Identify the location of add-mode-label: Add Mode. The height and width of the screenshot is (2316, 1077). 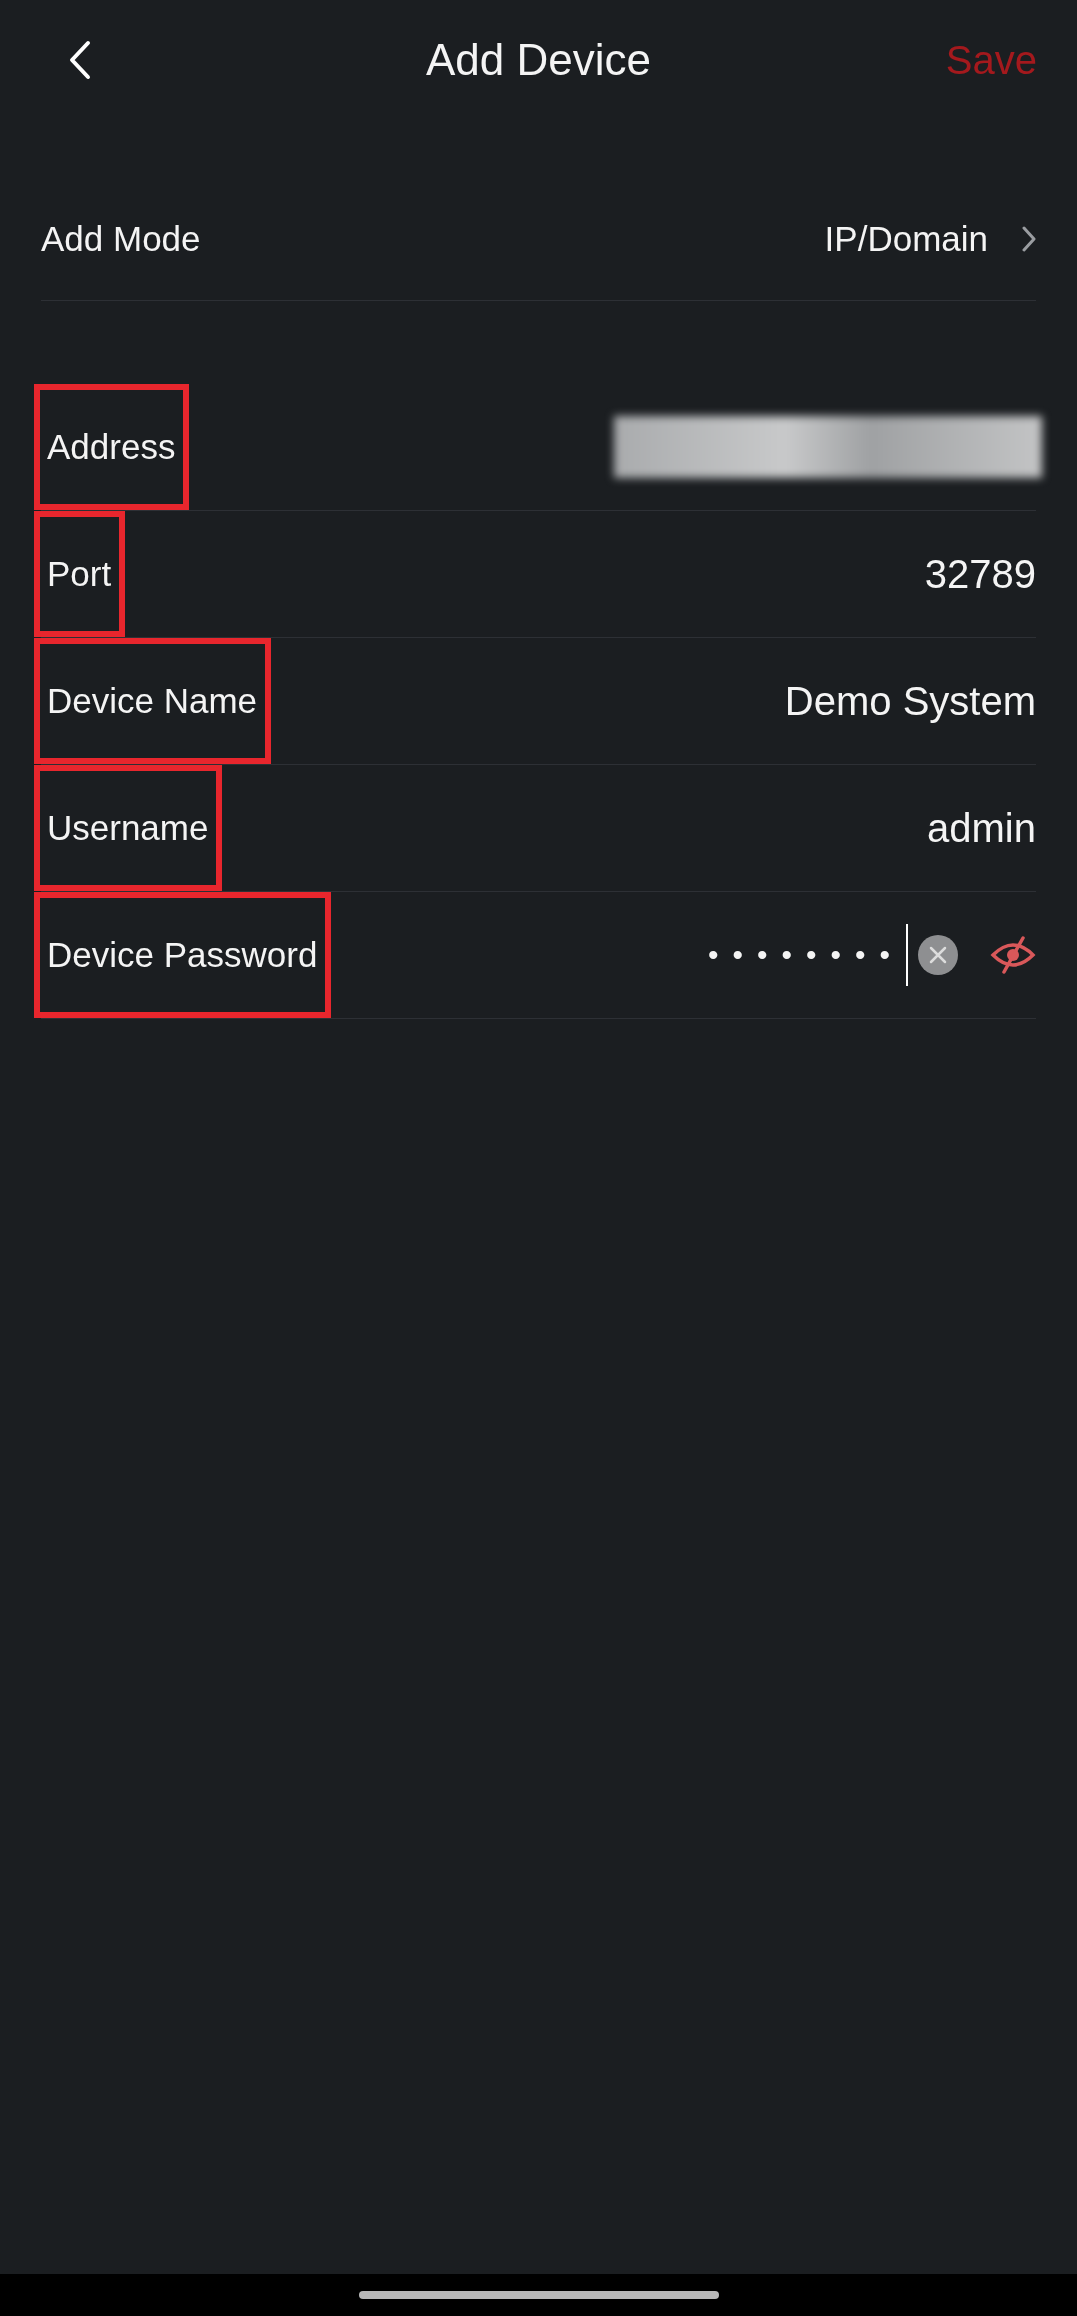
(121, 238).